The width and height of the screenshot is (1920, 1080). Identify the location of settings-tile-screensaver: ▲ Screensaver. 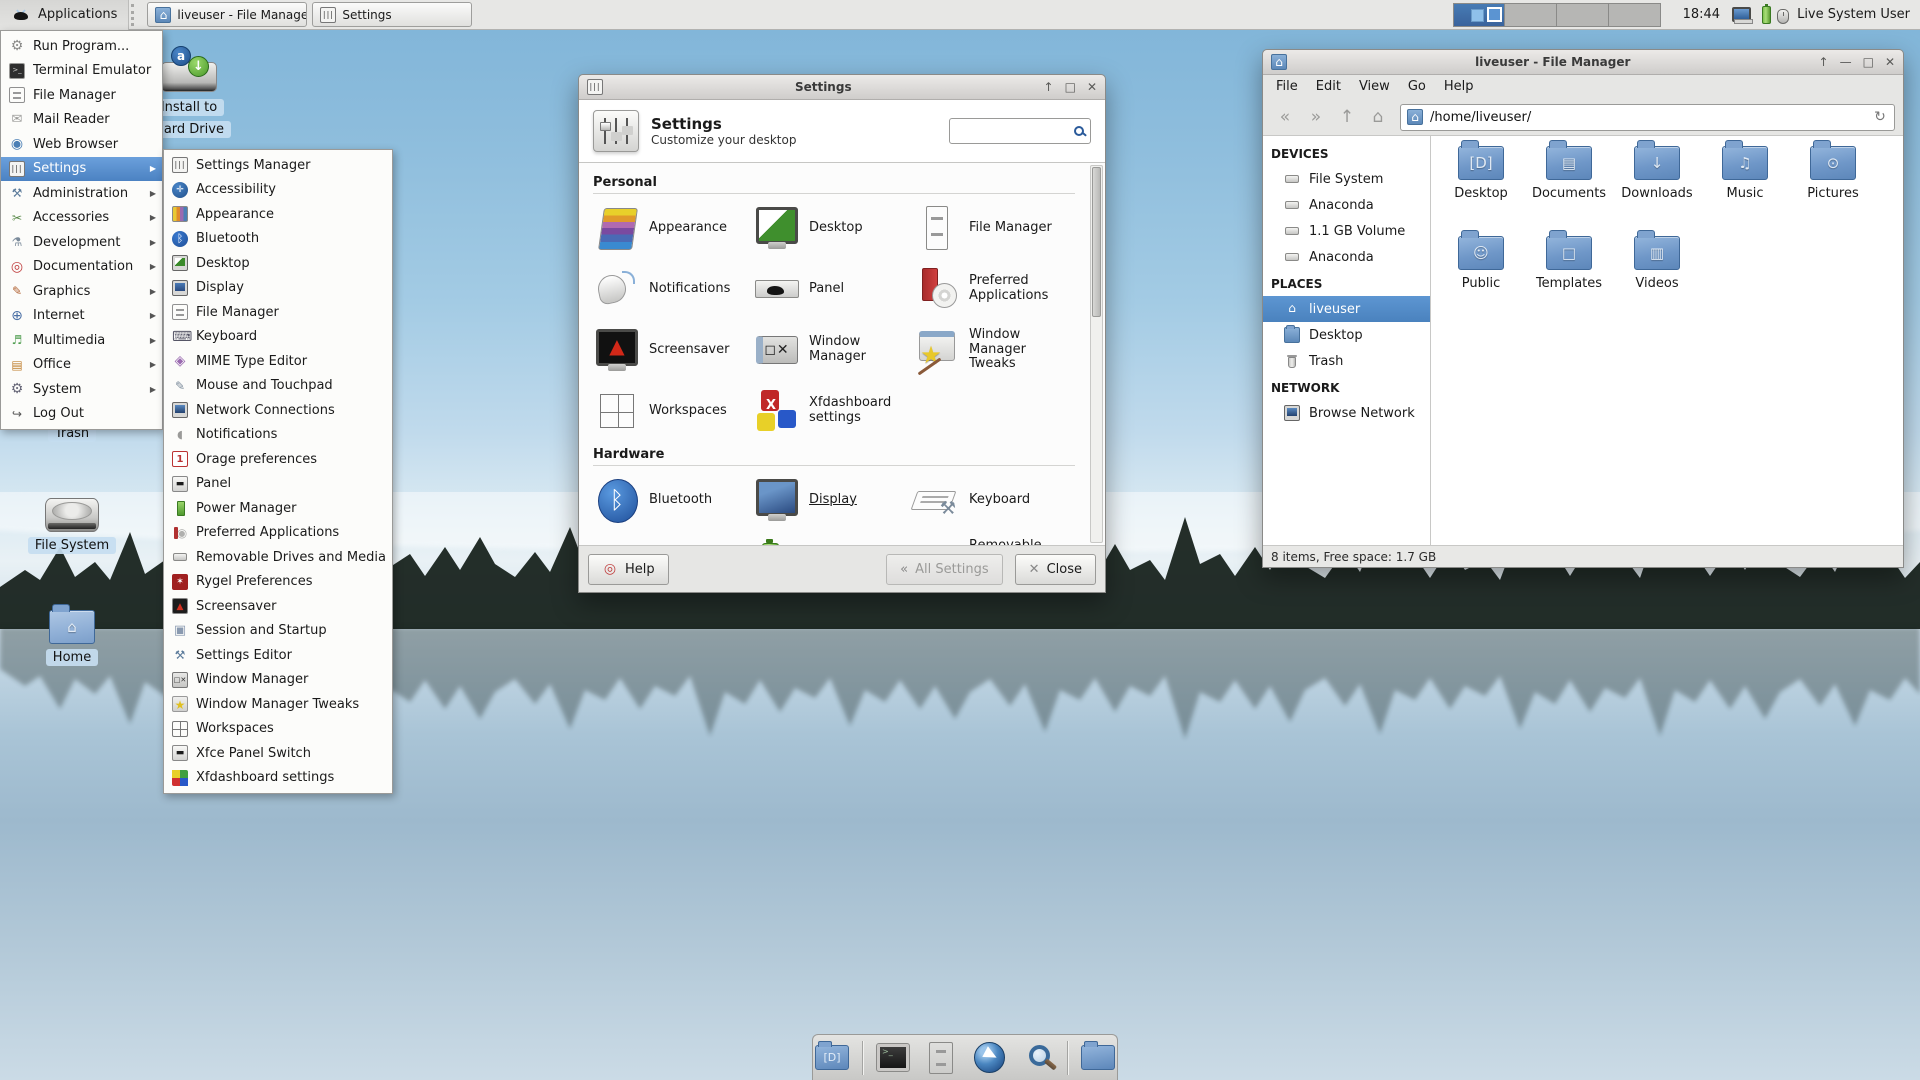
(673, 350).